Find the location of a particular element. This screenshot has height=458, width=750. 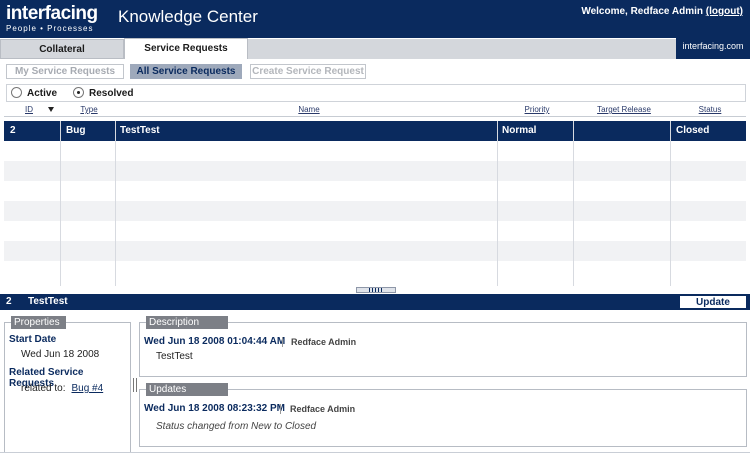

radio-active: Active is located at coordinates (34, 93).